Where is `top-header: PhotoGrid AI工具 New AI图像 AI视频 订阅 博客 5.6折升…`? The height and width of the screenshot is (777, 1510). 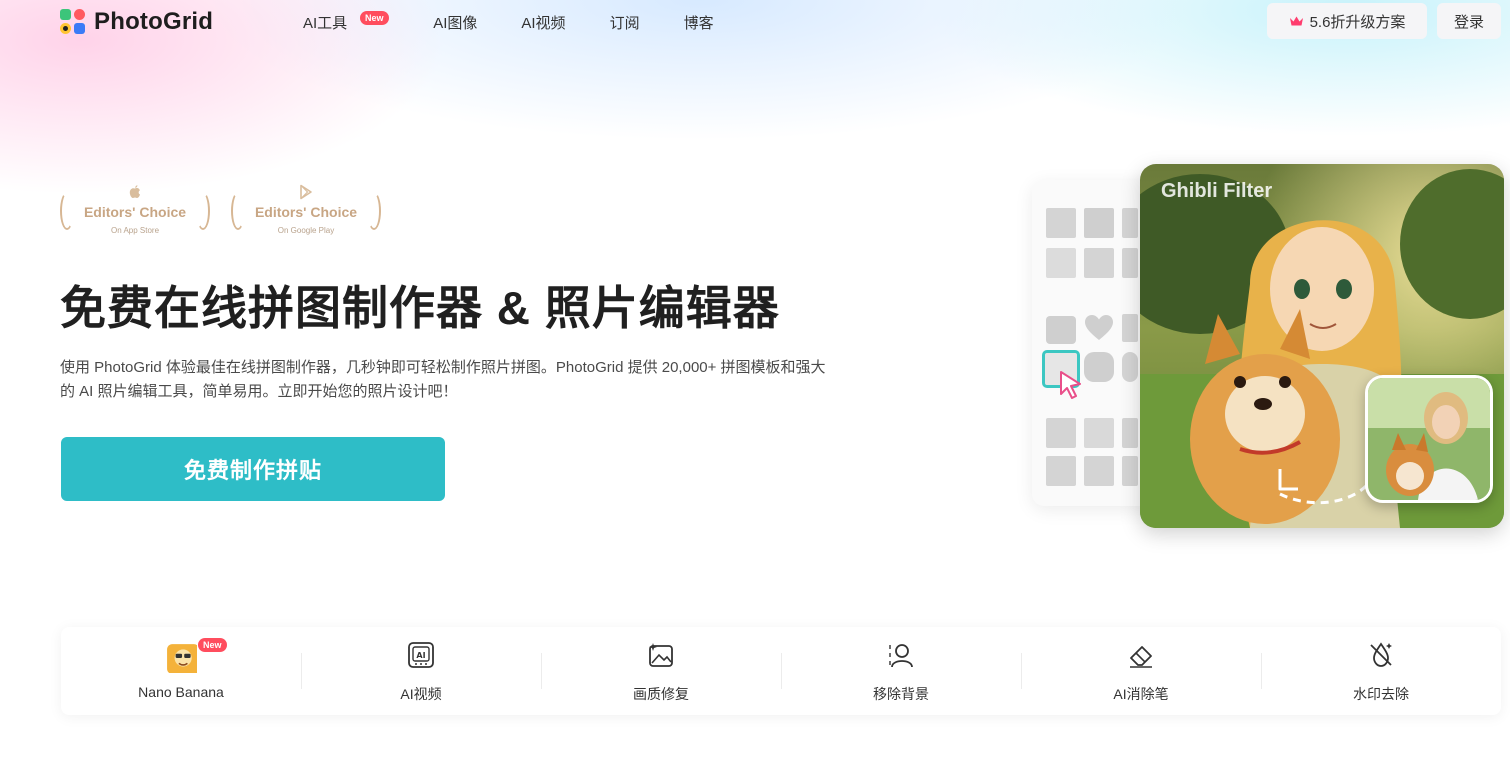
top-header: PhotoGrid AI工具 New AI图像 AI视频 订阅 博客 5.6折升… is located at coordinates (755, 22).